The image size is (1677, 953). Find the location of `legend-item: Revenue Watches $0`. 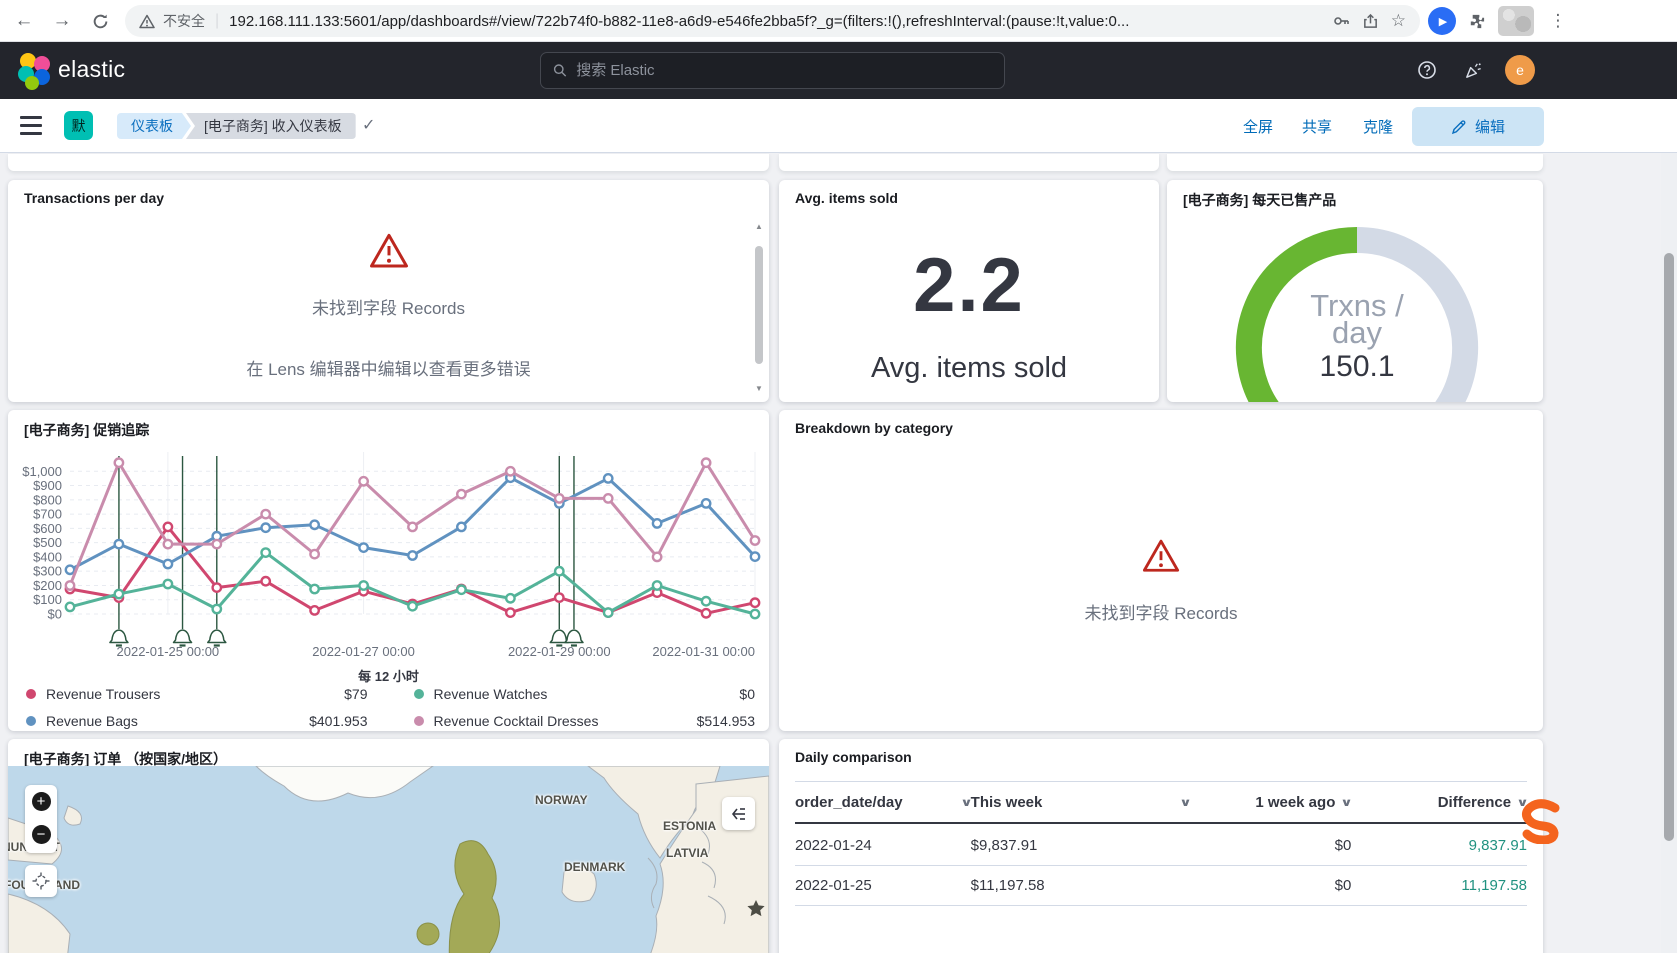

legend-item: Revenue Watches $0 is located at coordinates (584, 694).